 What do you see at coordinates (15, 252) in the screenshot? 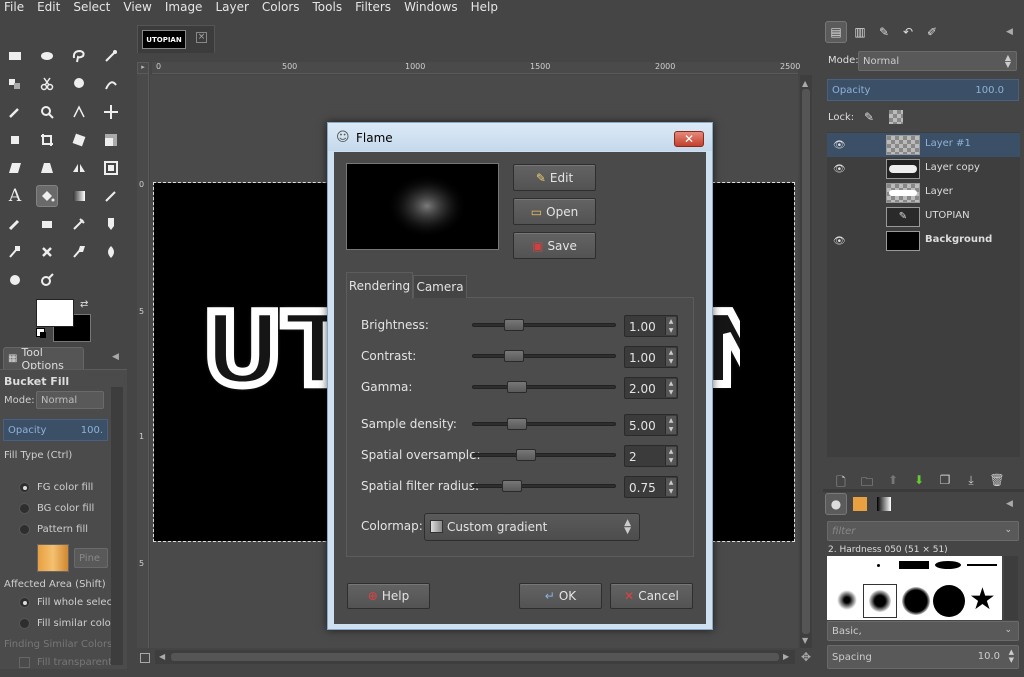
I see `clone-icon` at bounding box center [15, 252].